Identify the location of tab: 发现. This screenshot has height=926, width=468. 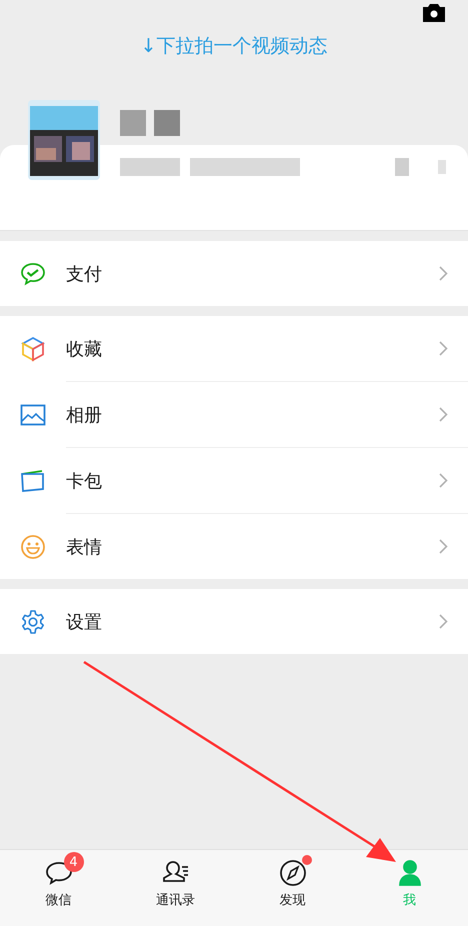
(292, 888).